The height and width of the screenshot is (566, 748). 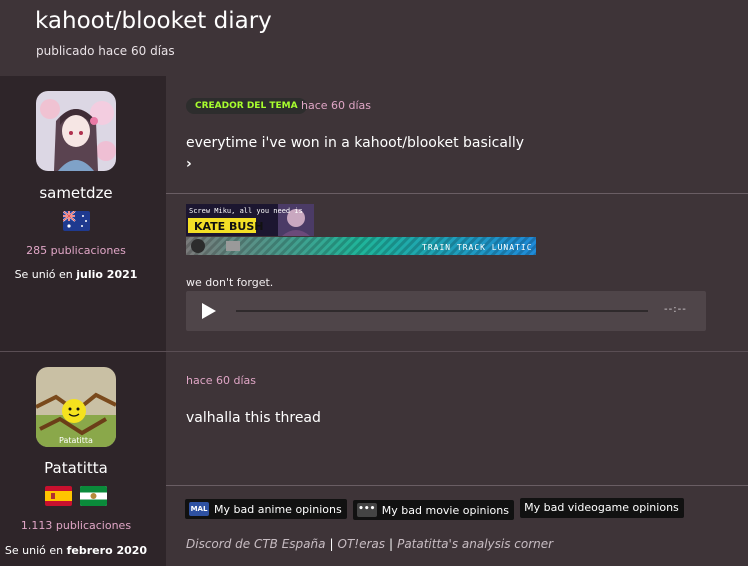 I want to click on signature-banner: Screw Miku, all you need is KATE BUSH, so click(x=250, y=220).